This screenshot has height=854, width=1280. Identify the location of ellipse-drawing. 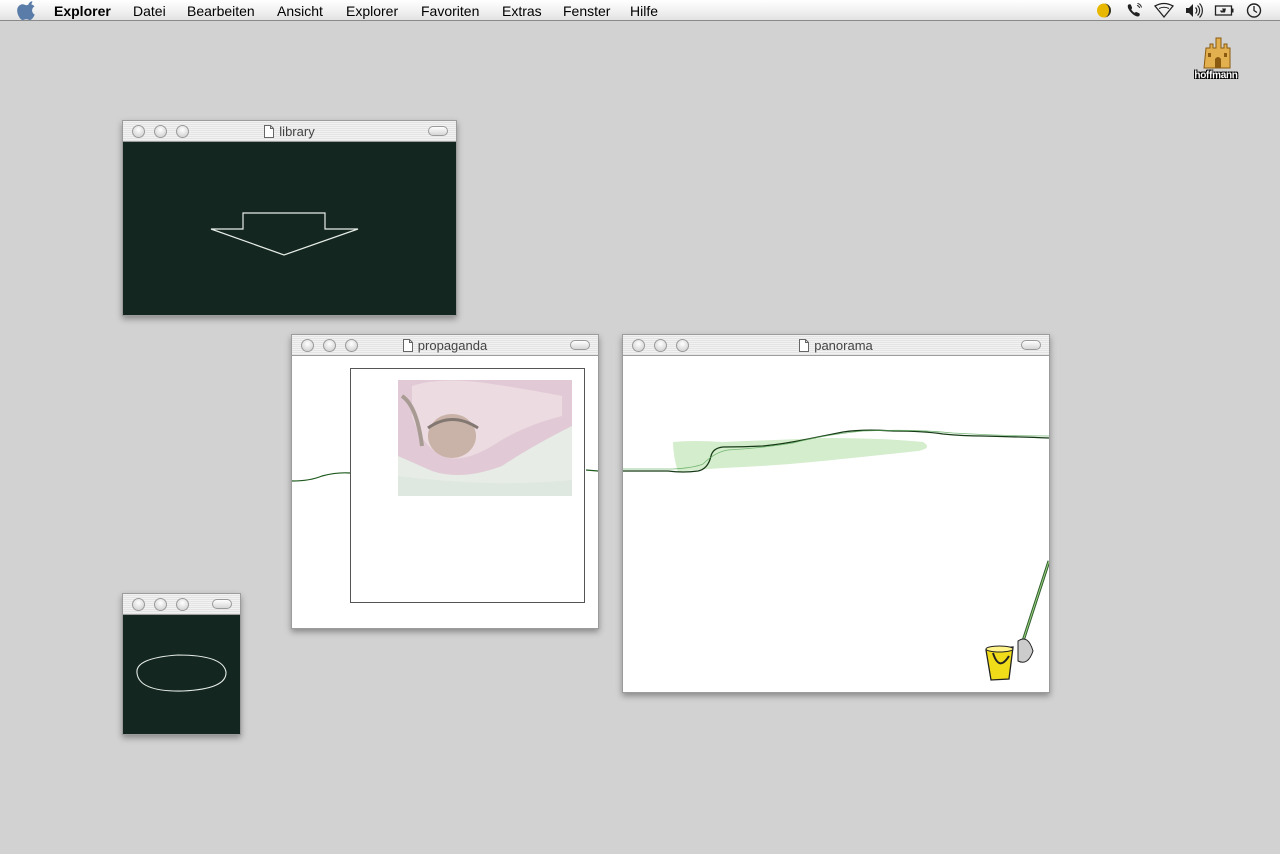
(181, 673).